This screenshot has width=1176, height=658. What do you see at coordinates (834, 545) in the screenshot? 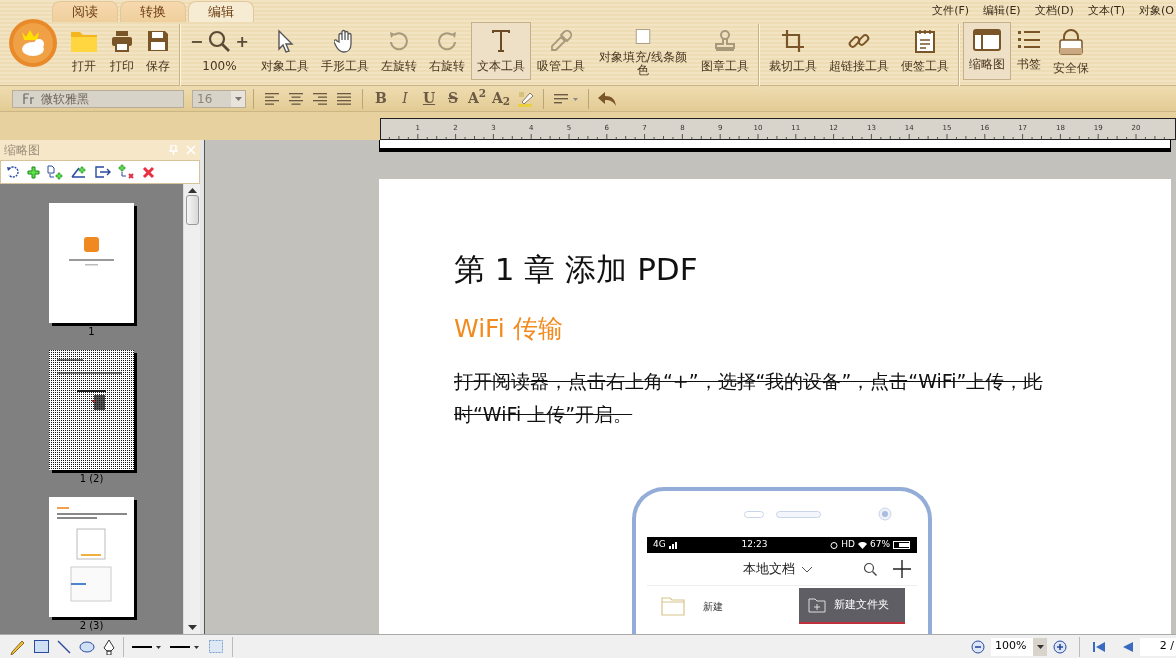
I see `alarm-icon` at bounding box center [834, 545].